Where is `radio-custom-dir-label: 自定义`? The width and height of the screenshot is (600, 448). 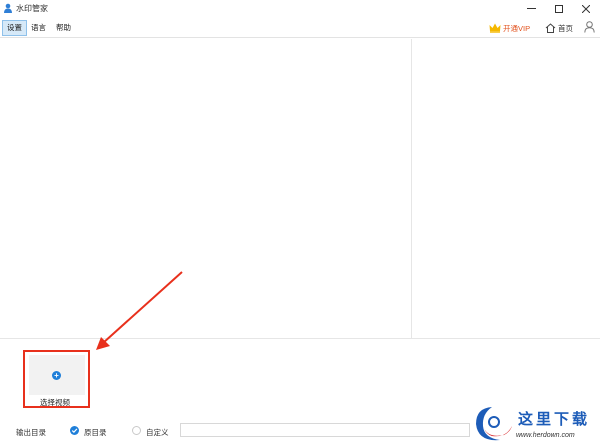
radio-custom-dir-label: 自定义 is located at coordinates (157, 432).